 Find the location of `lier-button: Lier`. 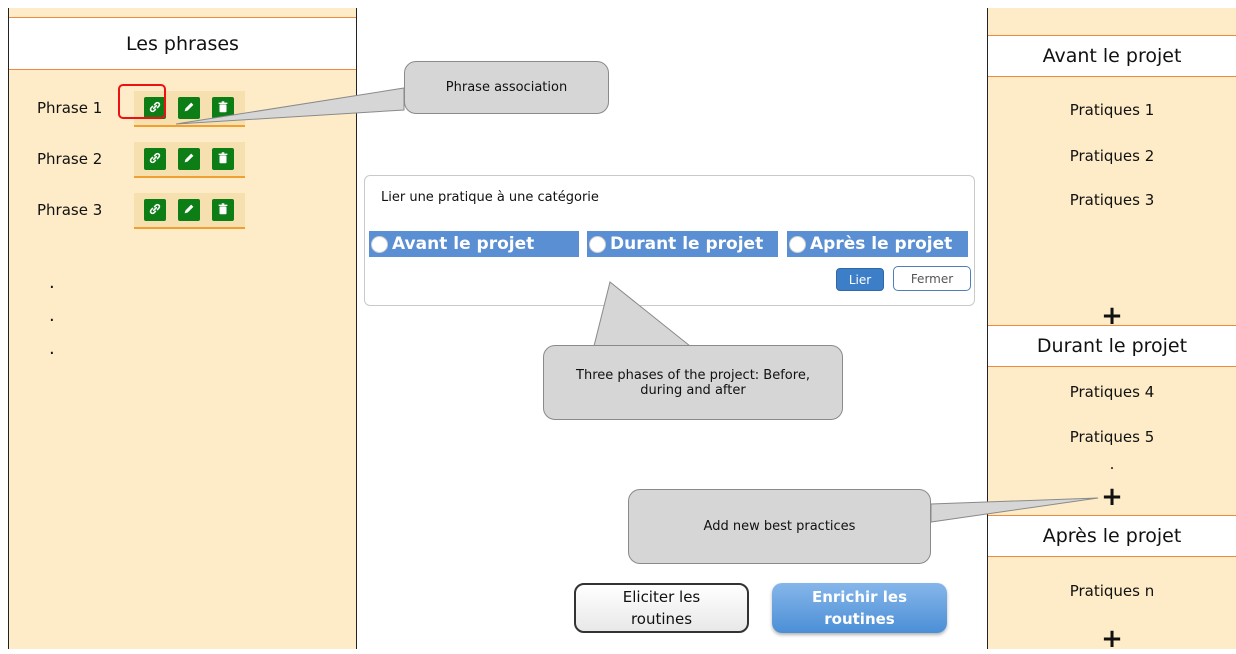

lier-button: Lier is located at coordinates (860, 279).